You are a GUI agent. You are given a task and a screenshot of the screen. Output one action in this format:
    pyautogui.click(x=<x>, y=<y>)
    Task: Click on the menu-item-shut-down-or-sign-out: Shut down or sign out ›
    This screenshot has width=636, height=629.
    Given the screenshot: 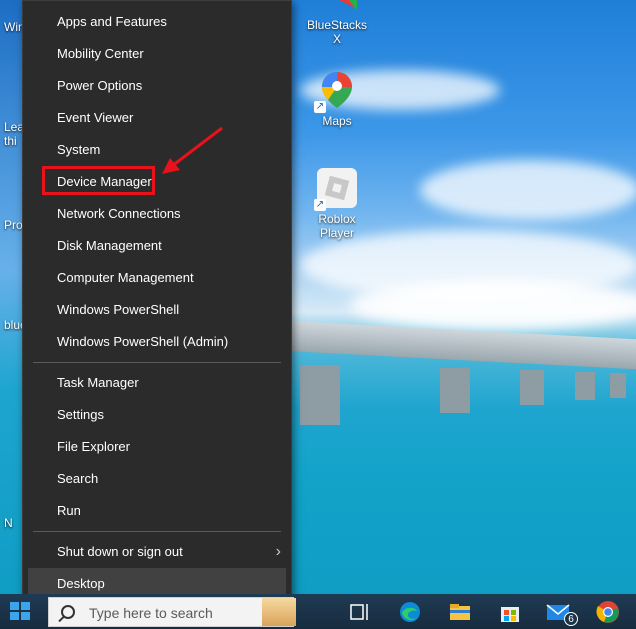 What is the action you would take?
    pyautogui.click(x=157, y=552)
    